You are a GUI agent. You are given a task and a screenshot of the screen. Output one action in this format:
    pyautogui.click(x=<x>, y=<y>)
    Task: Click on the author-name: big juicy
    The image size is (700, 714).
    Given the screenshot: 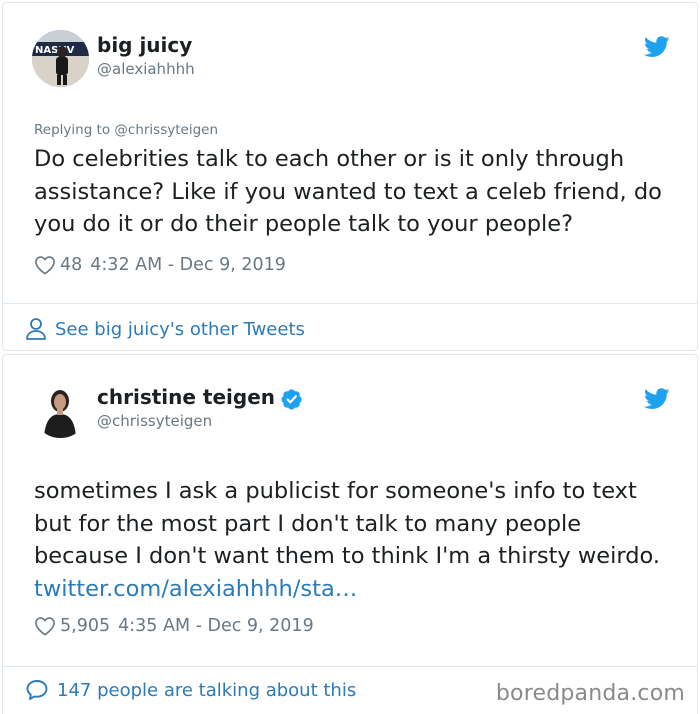 What is the action you would take?
    pyautogui.click(x=144, y=45)
    